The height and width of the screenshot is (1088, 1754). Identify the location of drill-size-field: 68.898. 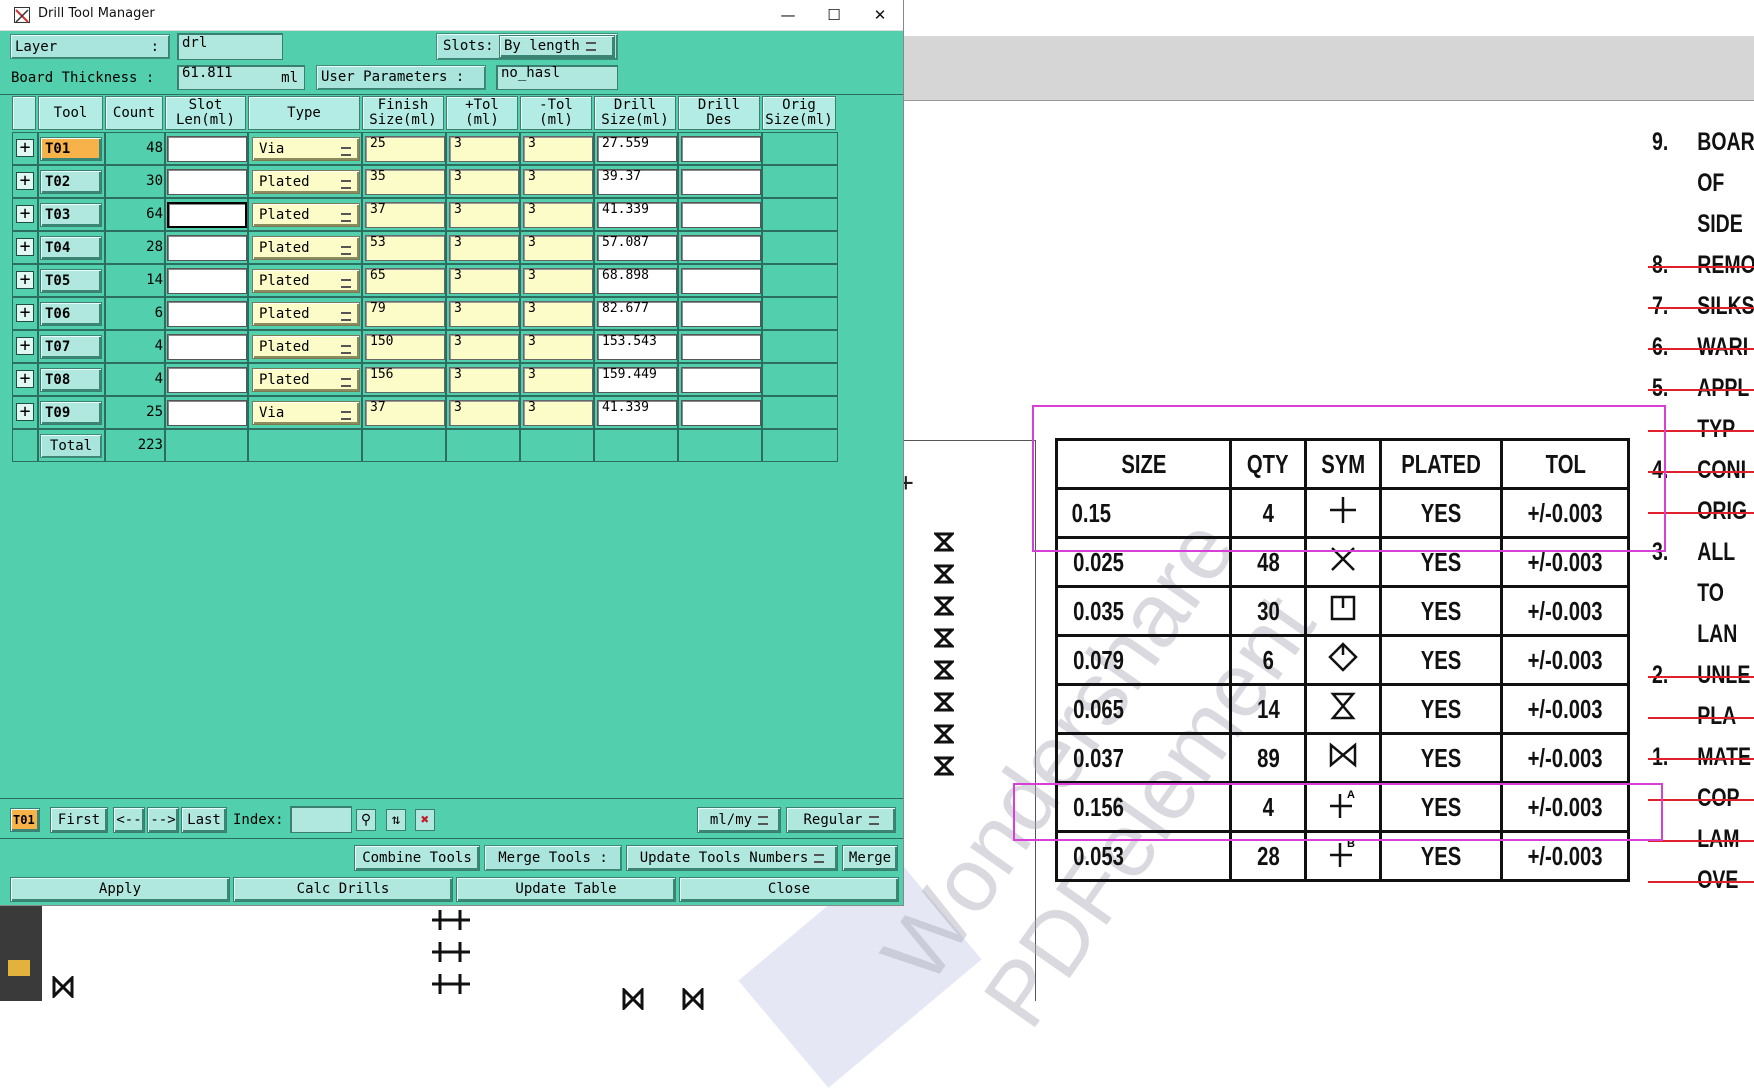
(637, 281).